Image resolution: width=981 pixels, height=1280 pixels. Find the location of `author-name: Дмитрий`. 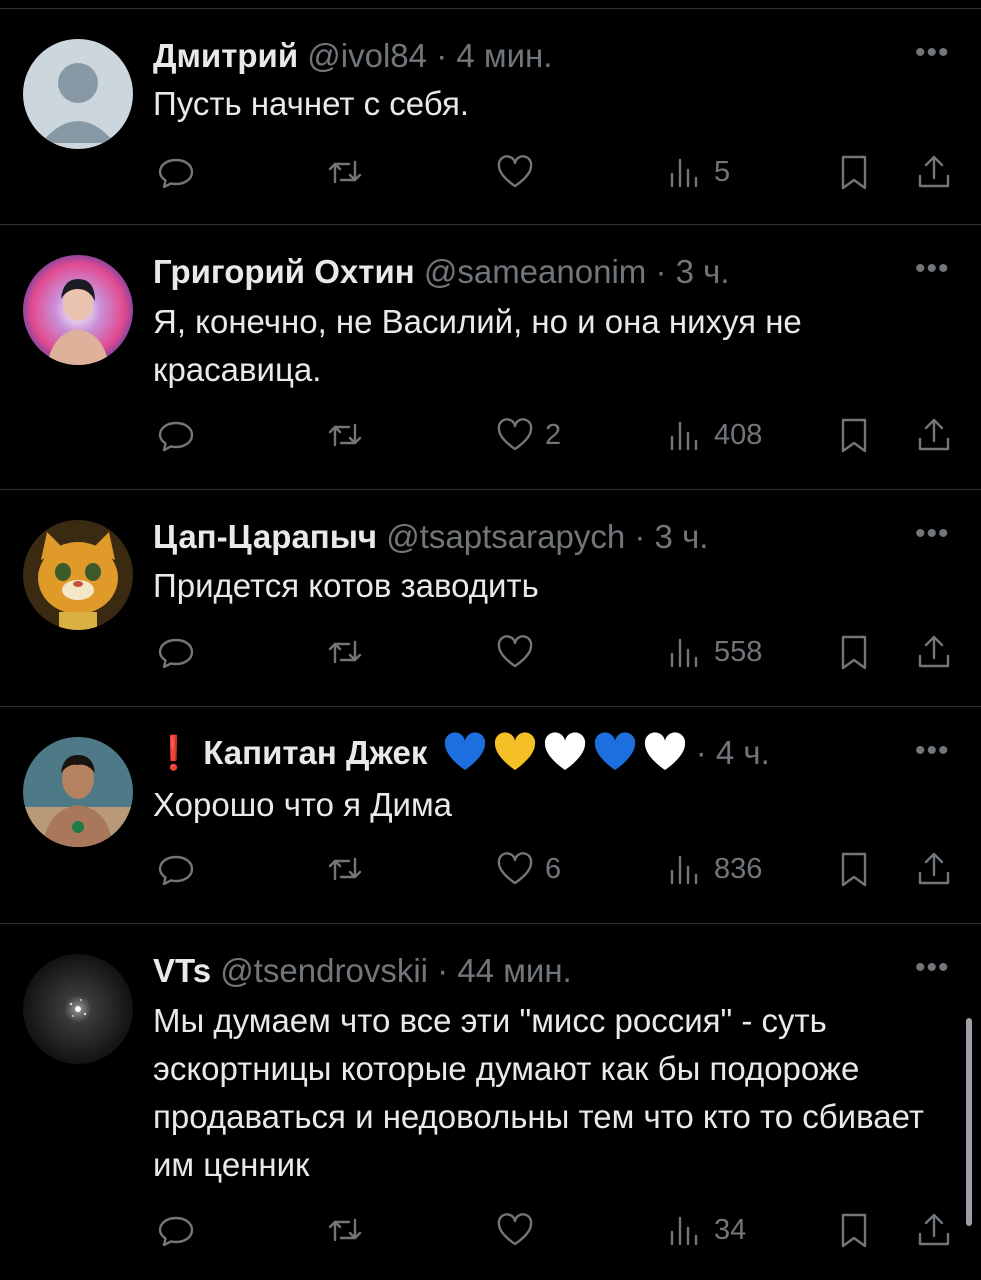

author-name: Дмитрий is located at coordinates (225, 55).